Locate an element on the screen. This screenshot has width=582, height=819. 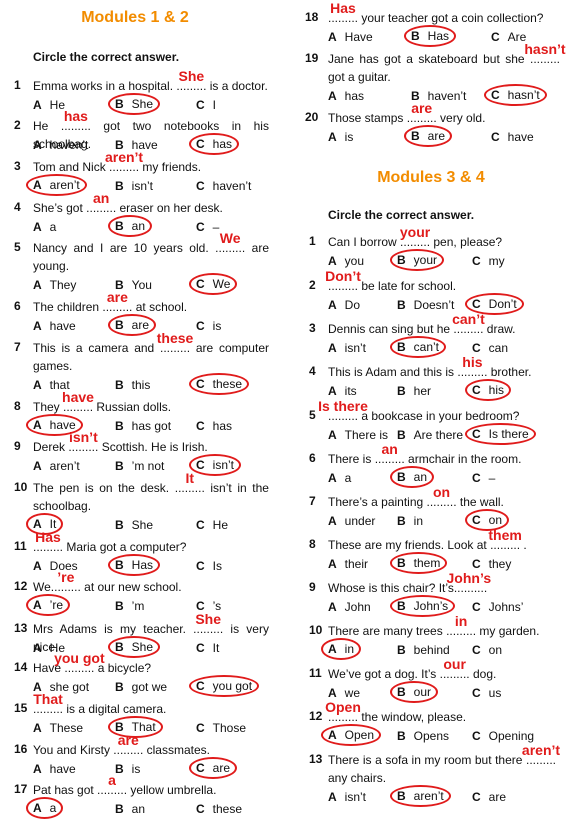
option-a-circled: Aaren’t is located at coordinates (56, 185).